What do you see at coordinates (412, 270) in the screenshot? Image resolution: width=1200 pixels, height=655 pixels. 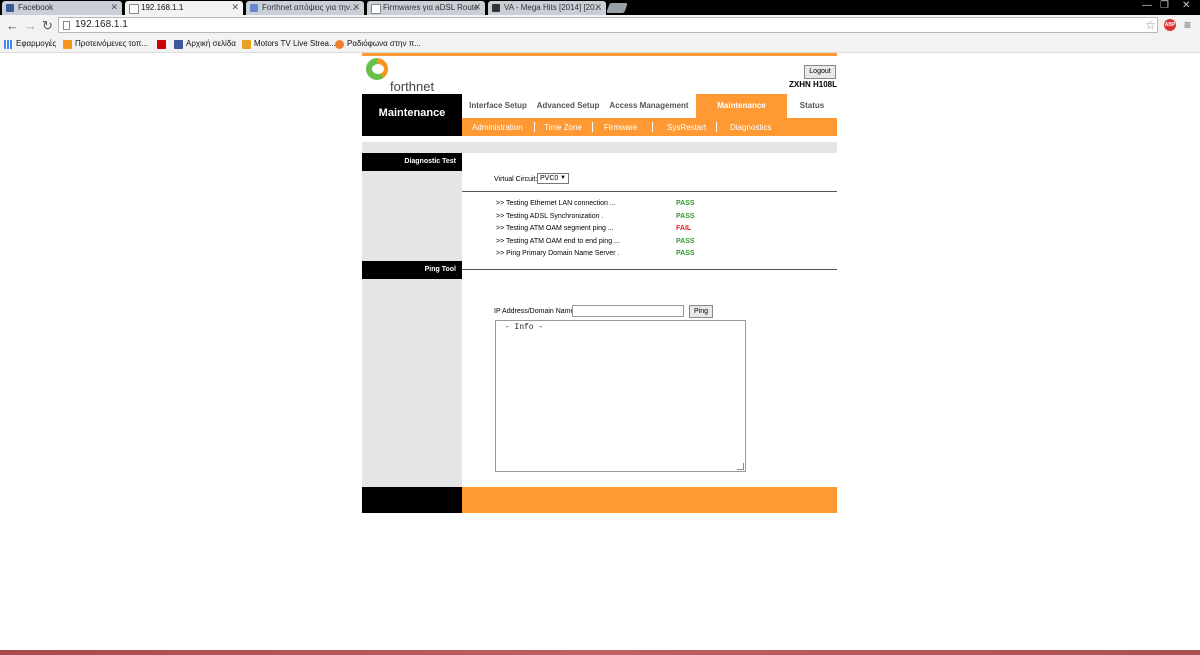 I see `ping-tool-header: Ping Tool` at bounding box center [412, 270].